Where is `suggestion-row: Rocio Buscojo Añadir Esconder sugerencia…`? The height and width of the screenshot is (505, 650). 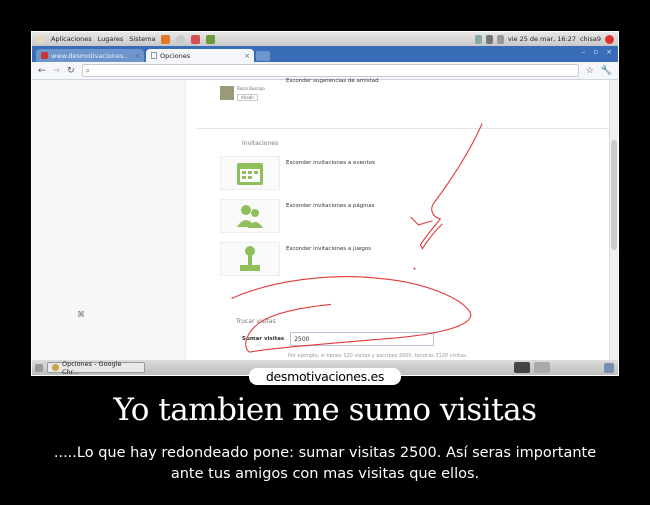
suggestion-row: Rocio Buscojo Añadir Esconder sugerencia… is located at coordinates (299, 92).